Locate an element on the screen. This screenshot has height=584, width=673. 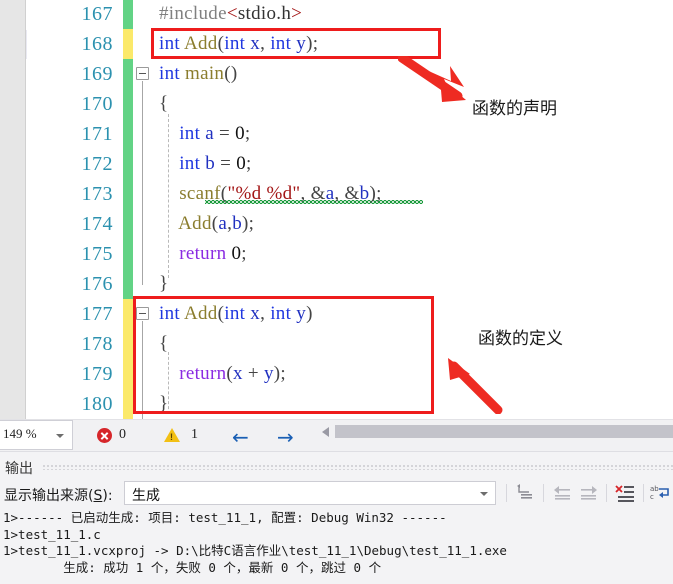
line-number: 180 is located at coordinates (97, 404).